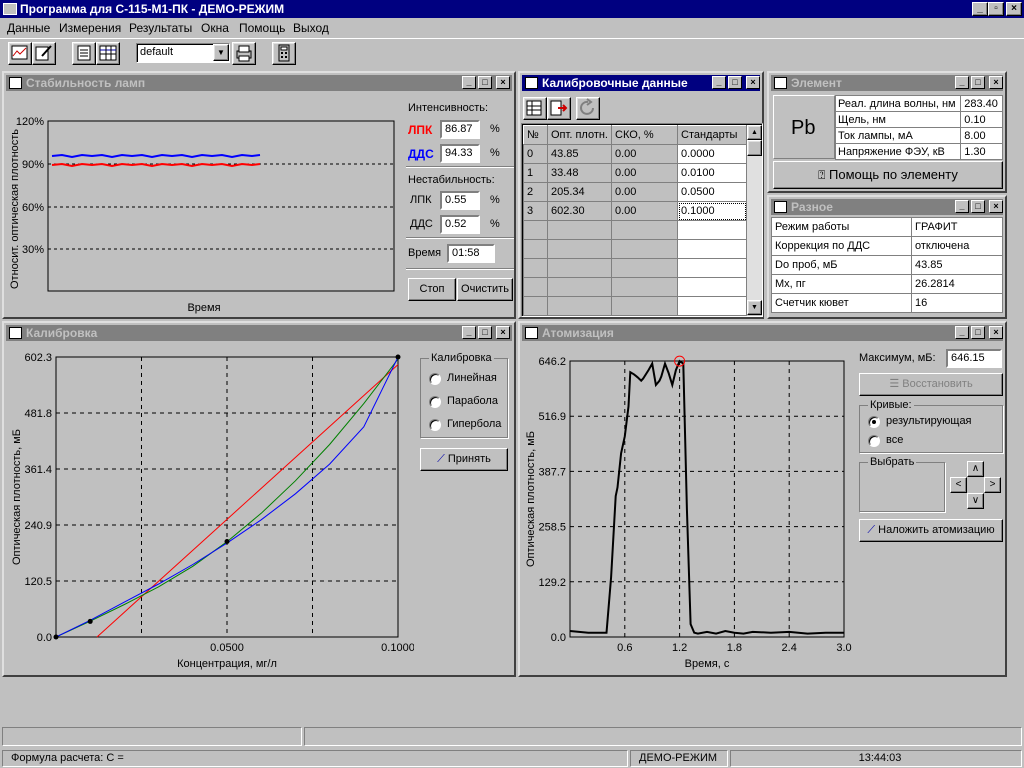  Describe the element at coordinates (635, 192) in the screenshot. I see `table-row: 2 205.34 0.00 0.0500` at that location.